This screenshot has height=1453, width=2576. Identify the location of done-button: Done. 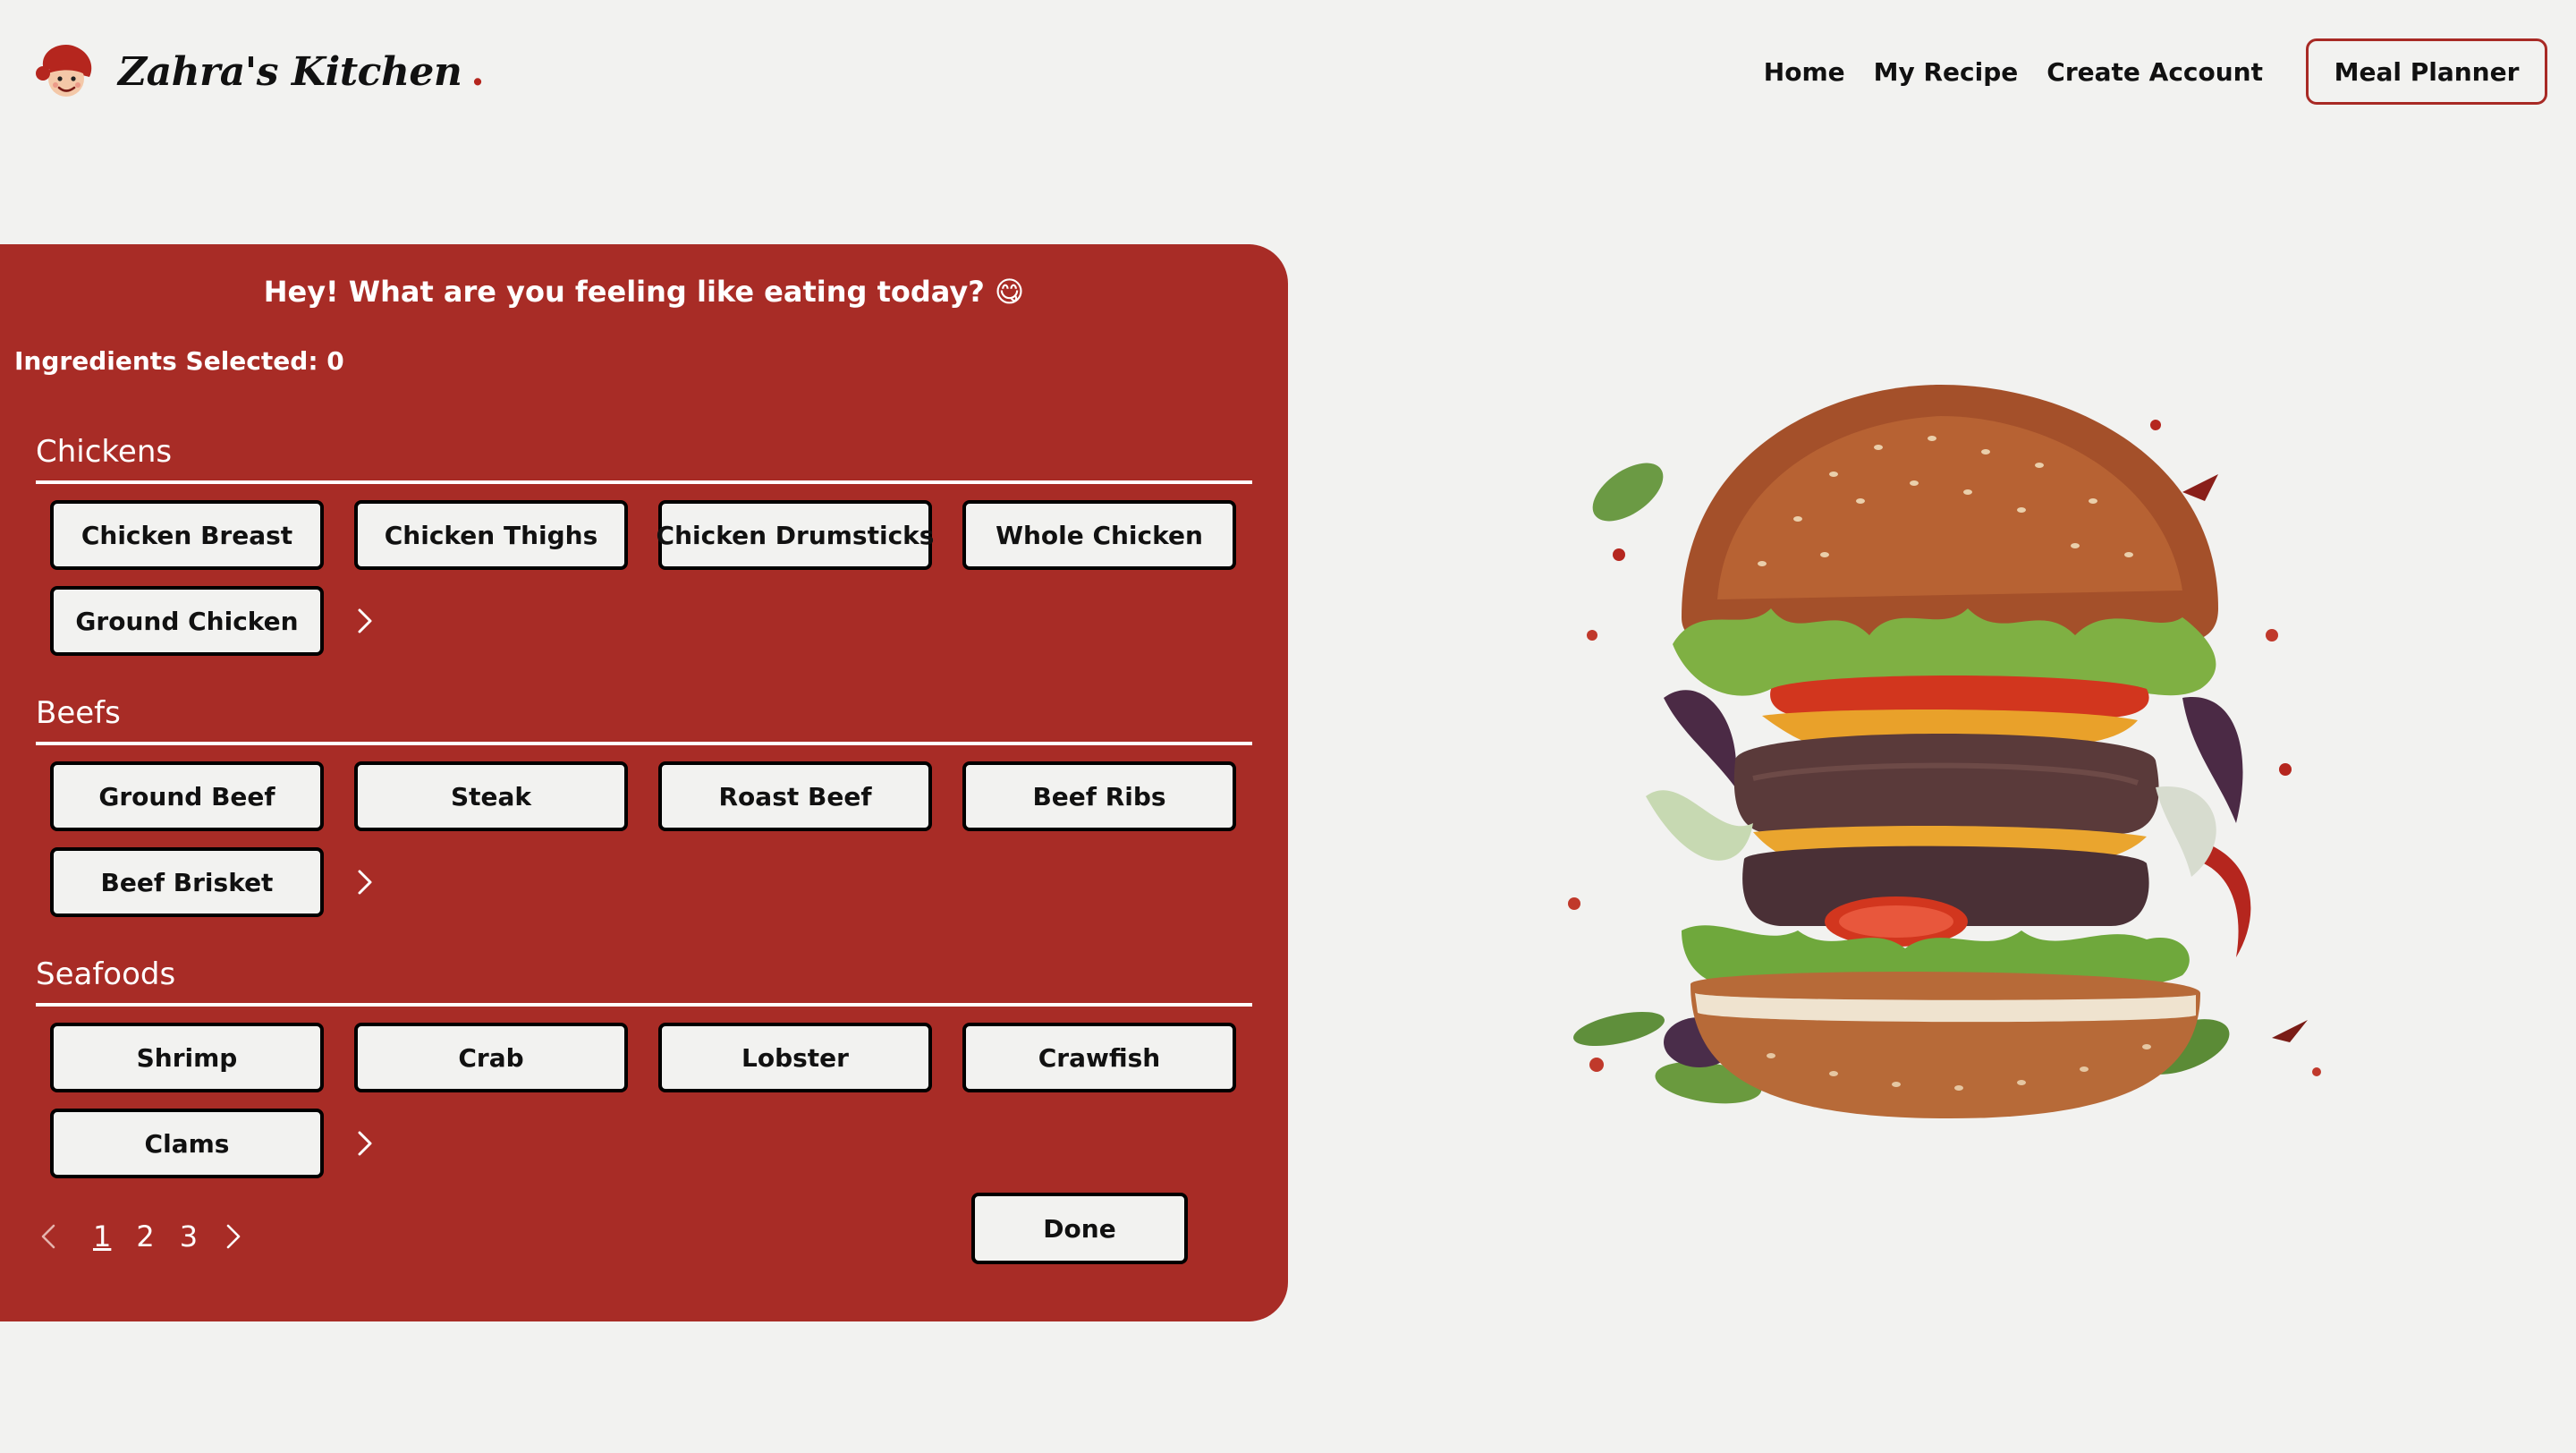
(1079, 1228).